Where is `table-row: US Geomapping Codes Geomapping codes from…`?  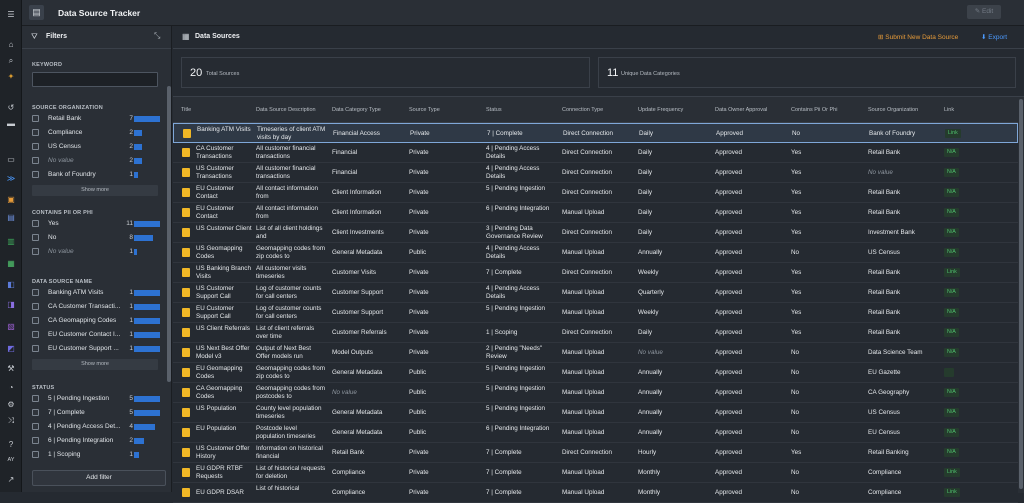
table-row: US Geomapping Codes Geomapping codes from… is located at coordinates (595, 253).